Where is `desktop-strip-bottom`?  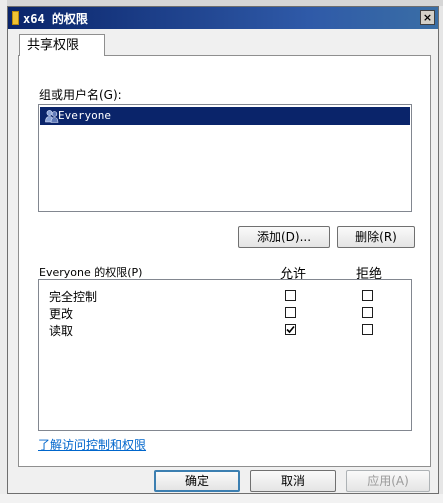
desktop-strip-bottom is located at coordinates (221, 498).